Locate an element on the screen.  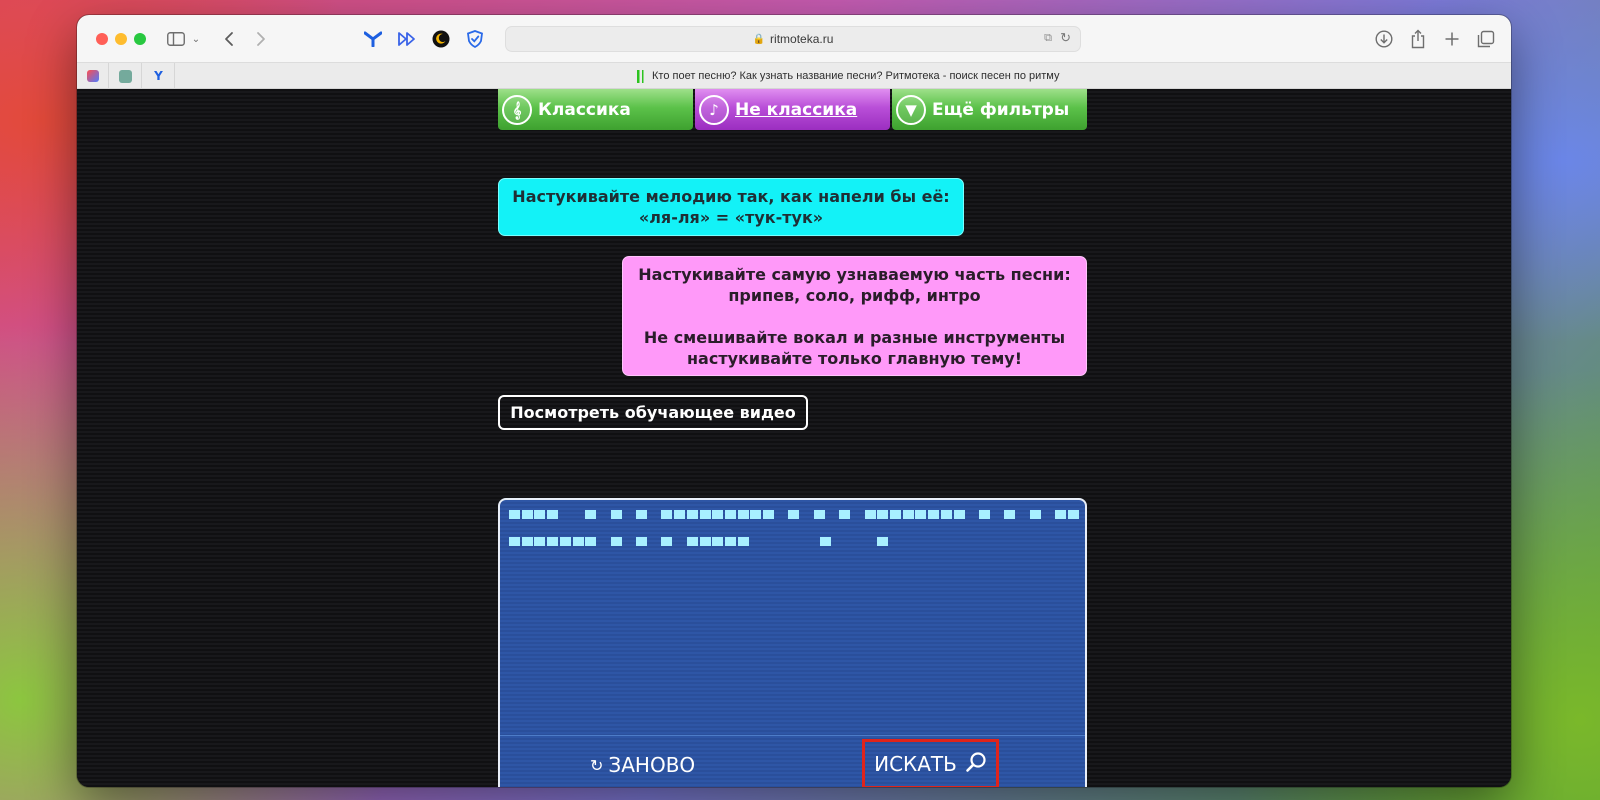
violin-icon: 𝄞 is located at coordinates (517, 109).